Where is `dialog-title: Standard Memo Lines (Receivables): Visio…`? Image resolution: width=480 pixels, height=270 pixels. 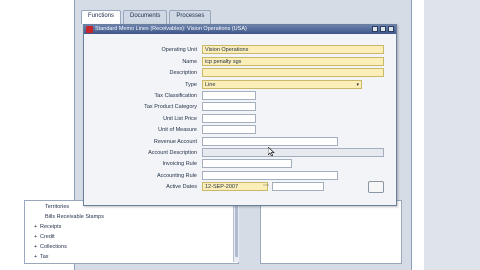
dialog-title: Standard Memo Lines (Receivables): Visio… is located at coordinates (171, 29).